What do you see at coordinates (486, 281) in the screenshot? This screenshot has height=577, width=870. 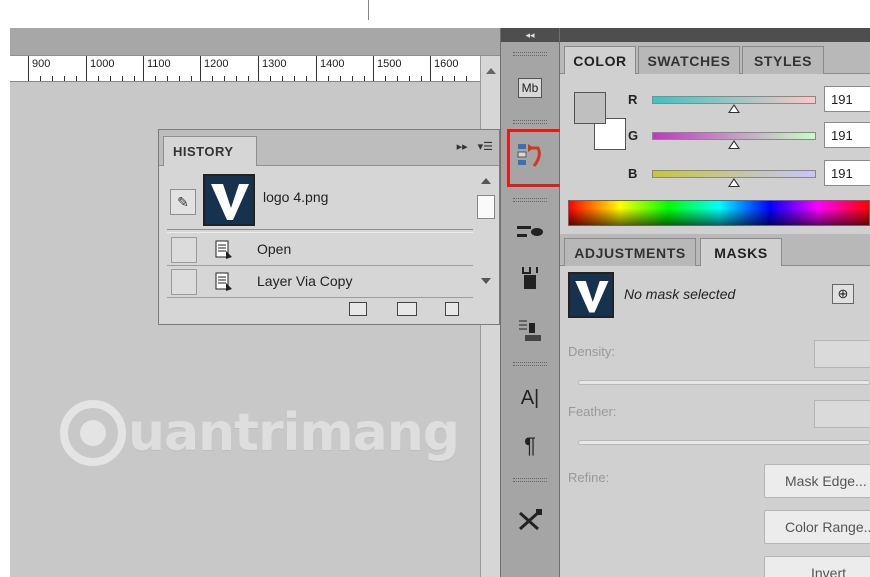 I see `scroll-down-icon` at bounding box center [486, 281].